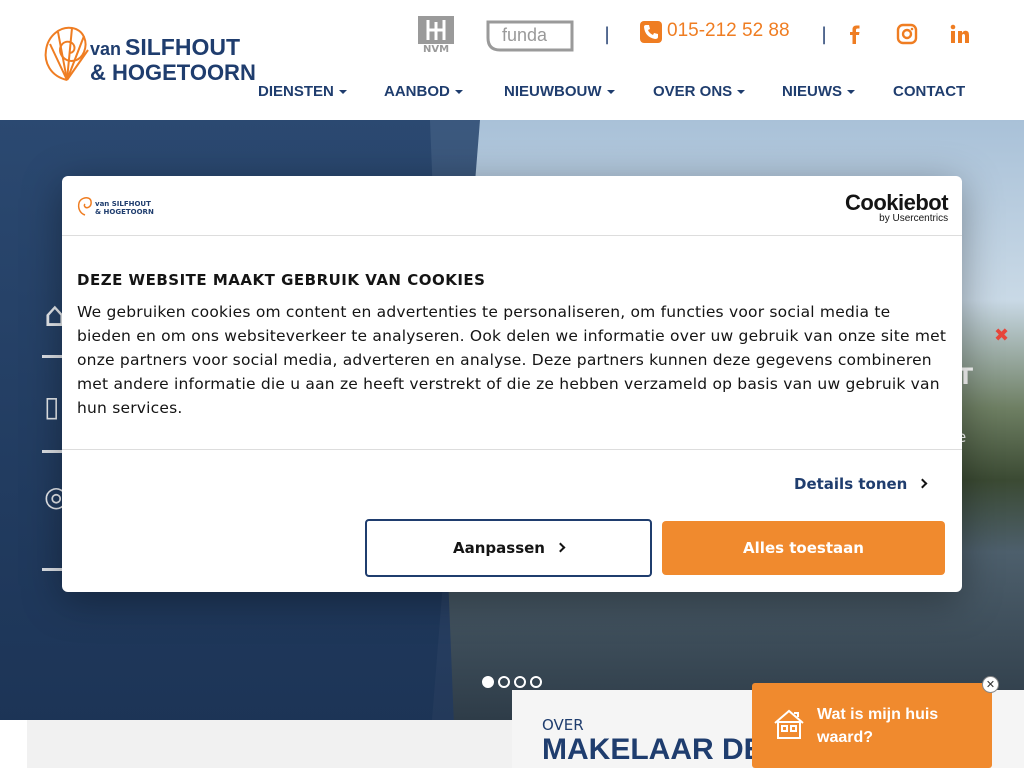 The height and width of the screenshot is (768, 1024). What do you see at coordinates (499, 548) in the screenshot?
I see `customize-label: Aanpassen` at bounding box center [499, 548].